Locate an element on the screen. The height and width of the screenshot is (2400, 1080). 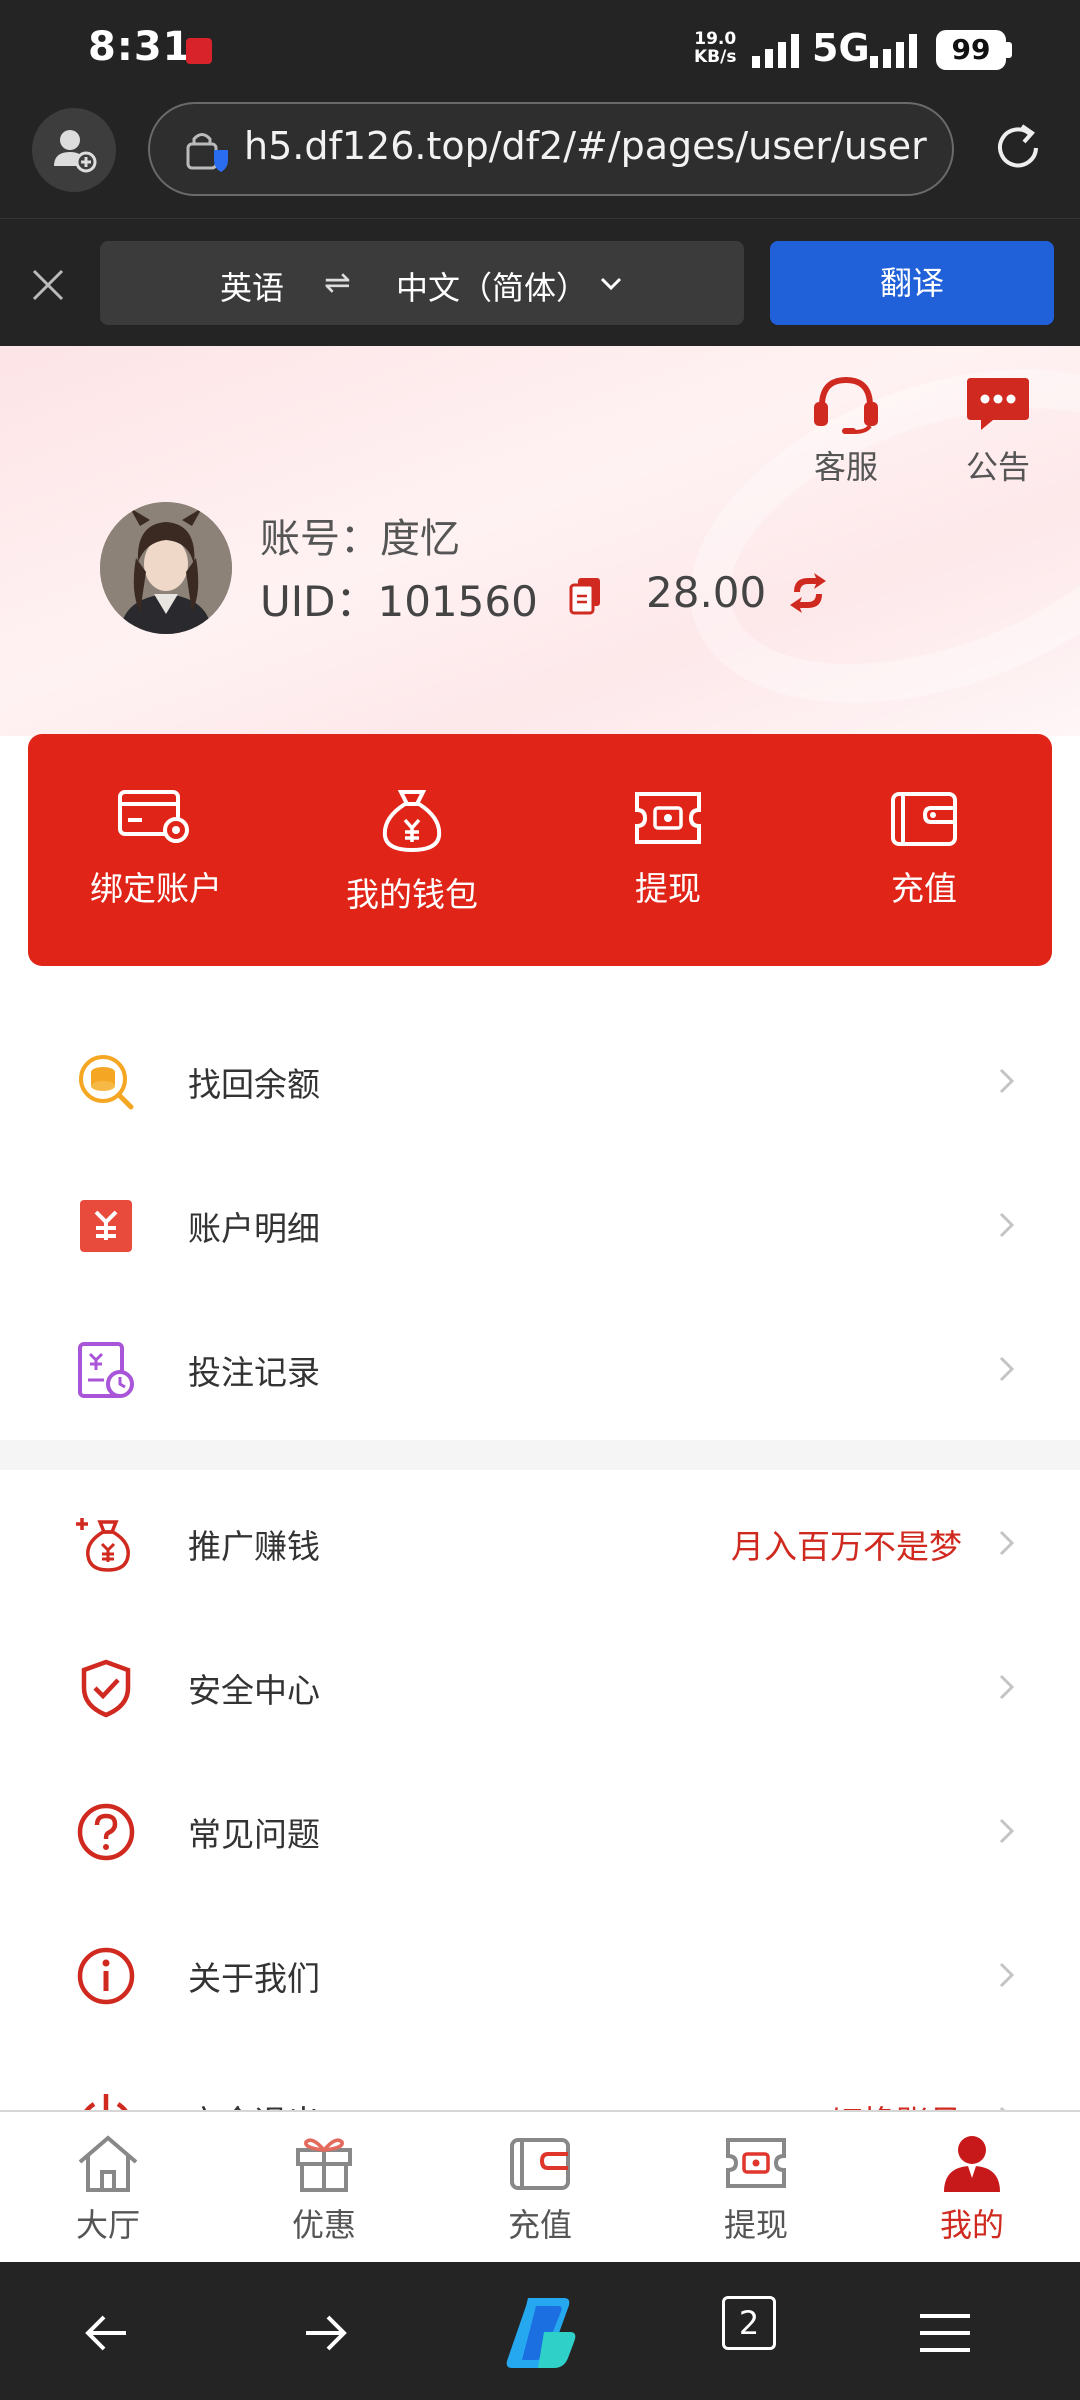
translate-button: 翻译 is located at coordinates (912, 283).